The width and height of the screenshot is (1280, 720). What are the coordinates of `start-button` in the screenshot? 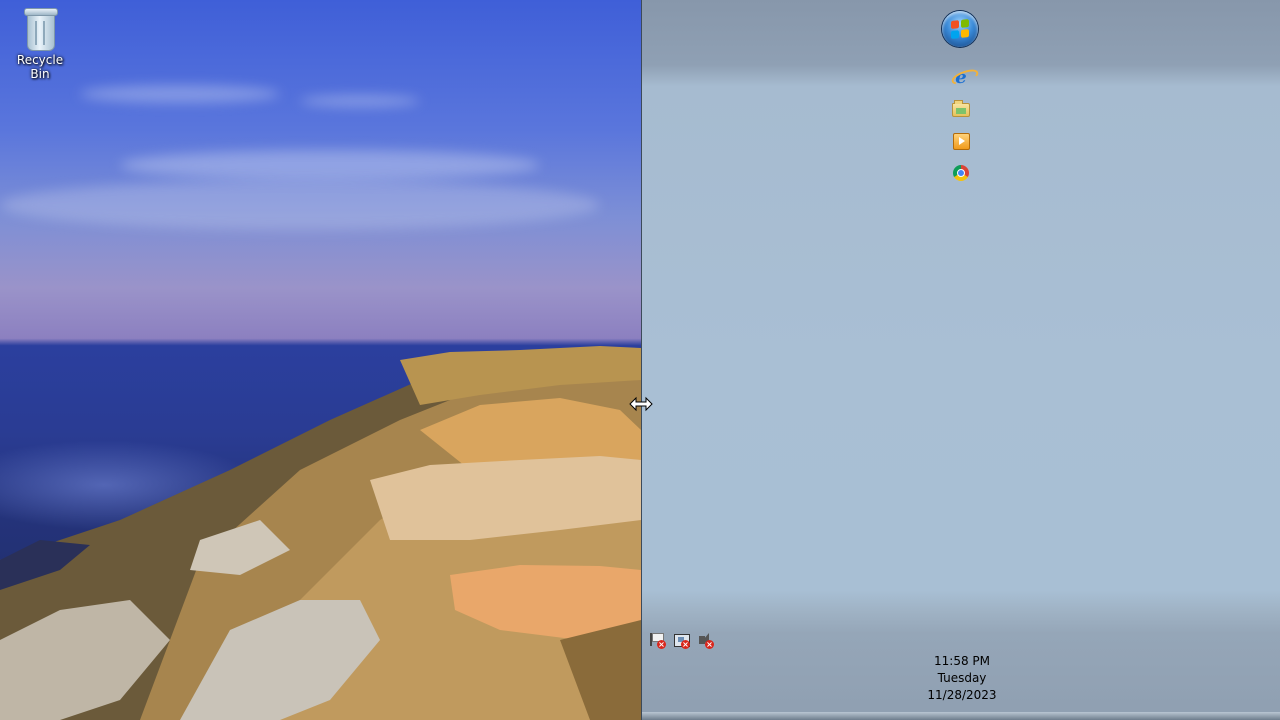 It's located at (960, 29).